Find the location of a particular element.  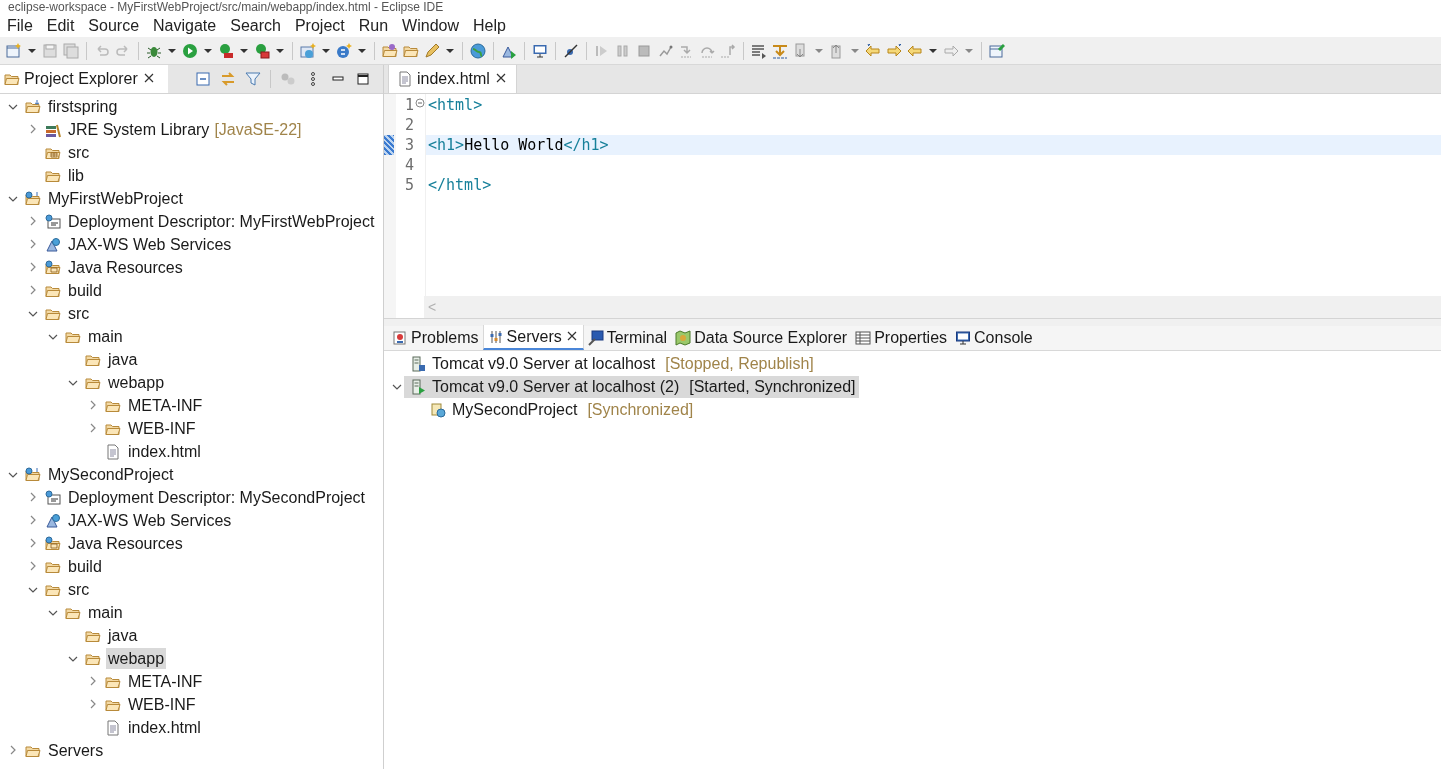

last-edit-icon is located at coordinates (873, 50).